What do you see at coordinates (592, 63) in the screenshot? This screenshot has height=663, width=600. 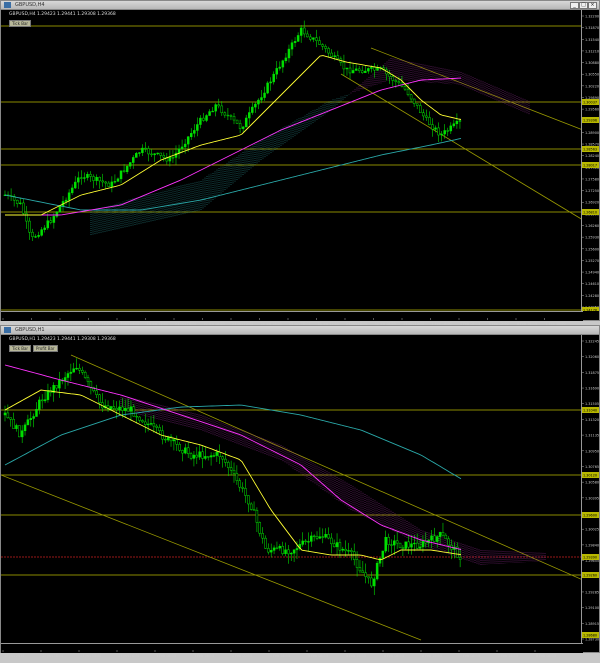 I see `price-label: 1.30880` at bounding box center [592, 63].